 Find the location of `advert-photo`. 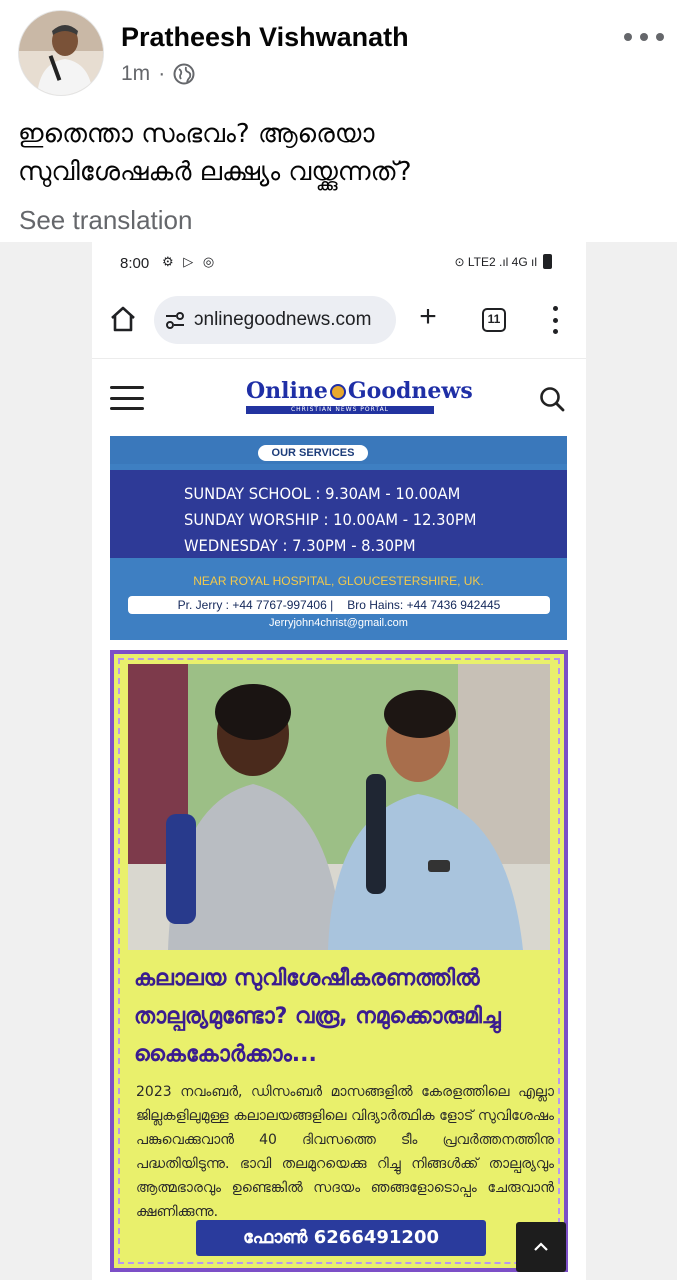

advert-photo is located at coordinates (339, 807).